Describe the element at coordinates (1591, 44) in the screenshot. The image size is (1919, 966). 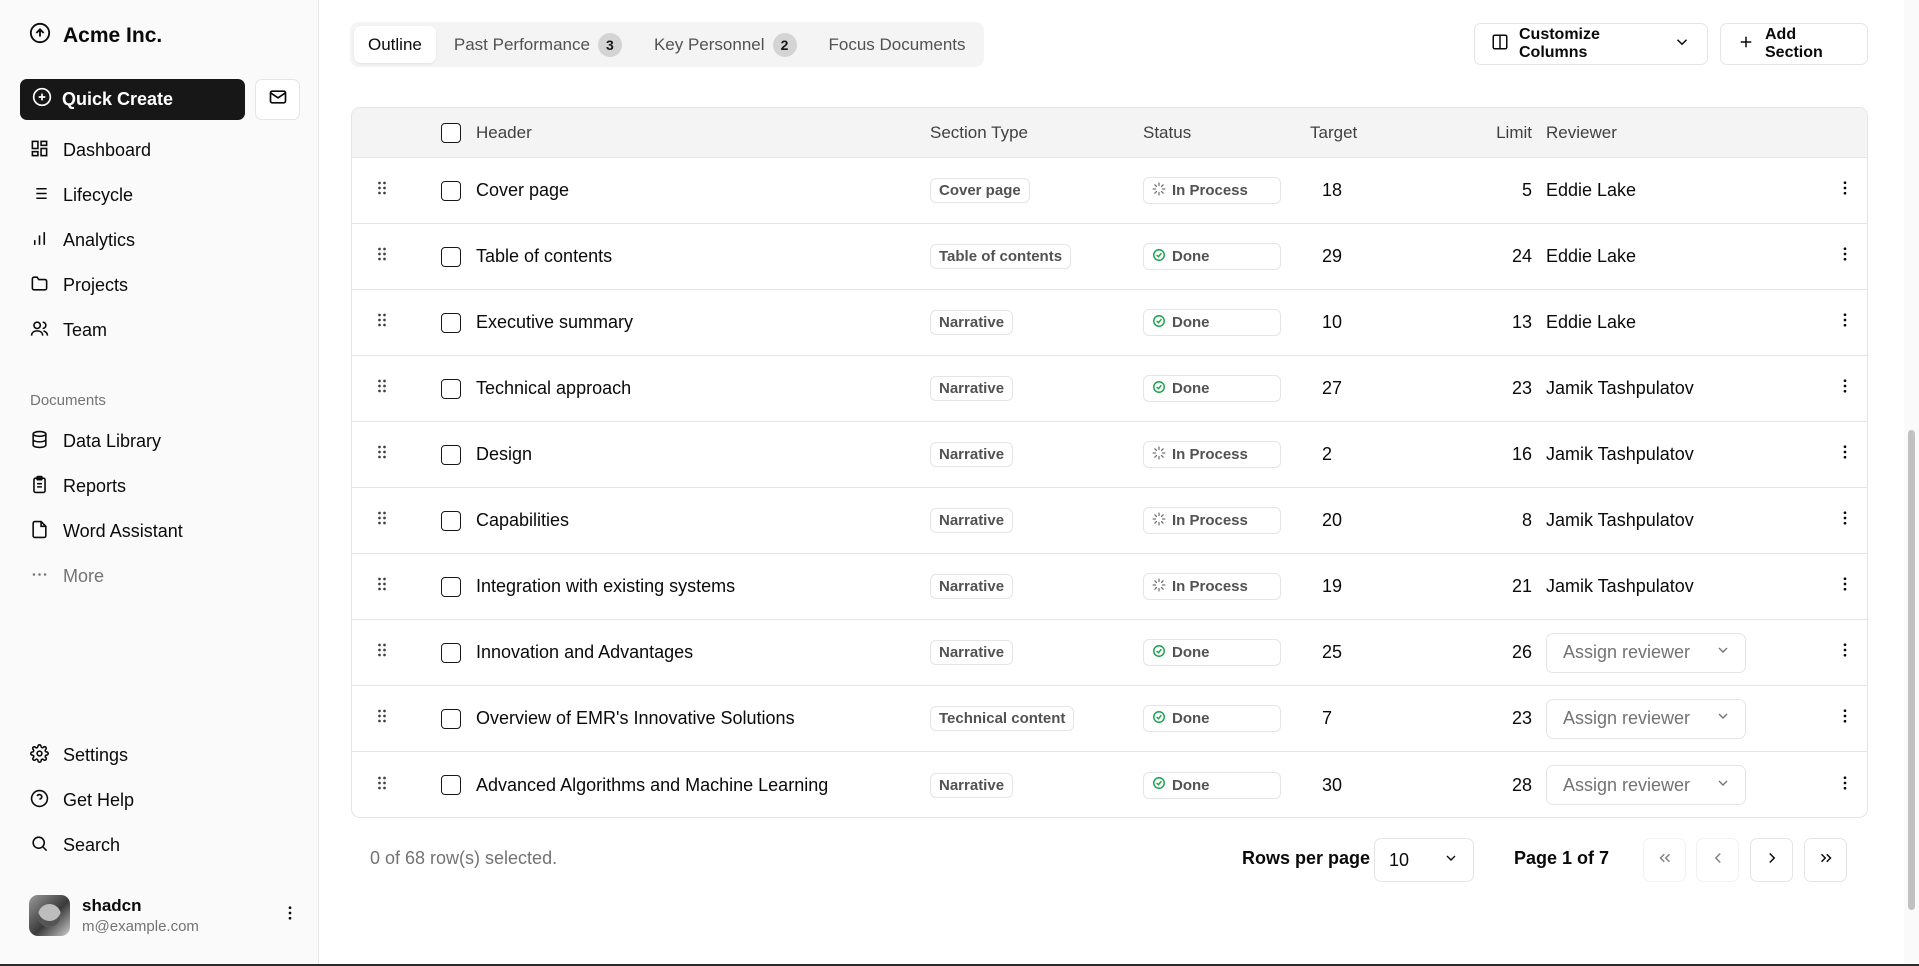
I see `customize-columns-button: Customize Columns` at that location.